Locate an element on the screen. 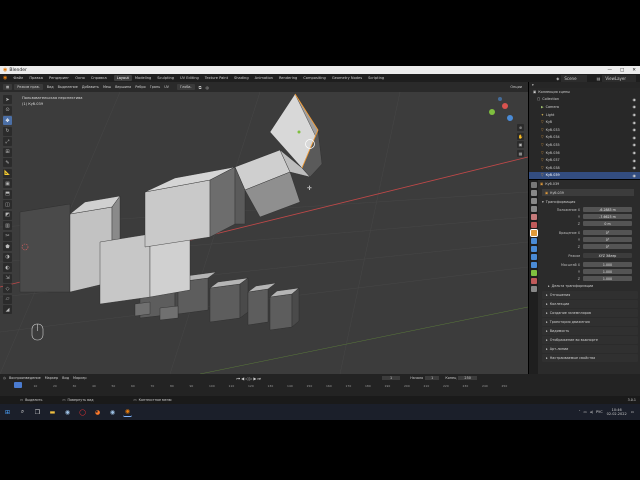  outliner-scene-collection: ▣ Коллекция сцены is located at coordinates (584, 92).